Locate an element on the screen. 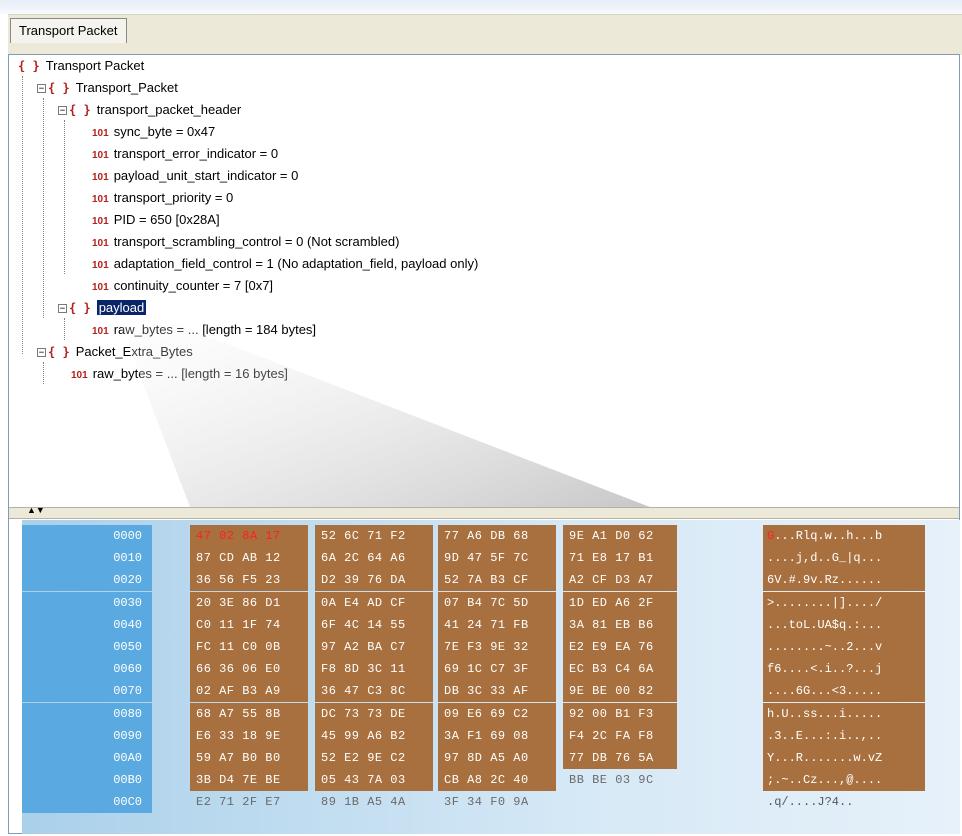 This screenshot has height=836, width=962. hex-byte-group: 07 B4 7C 5D is located at coordinates (497, 602).